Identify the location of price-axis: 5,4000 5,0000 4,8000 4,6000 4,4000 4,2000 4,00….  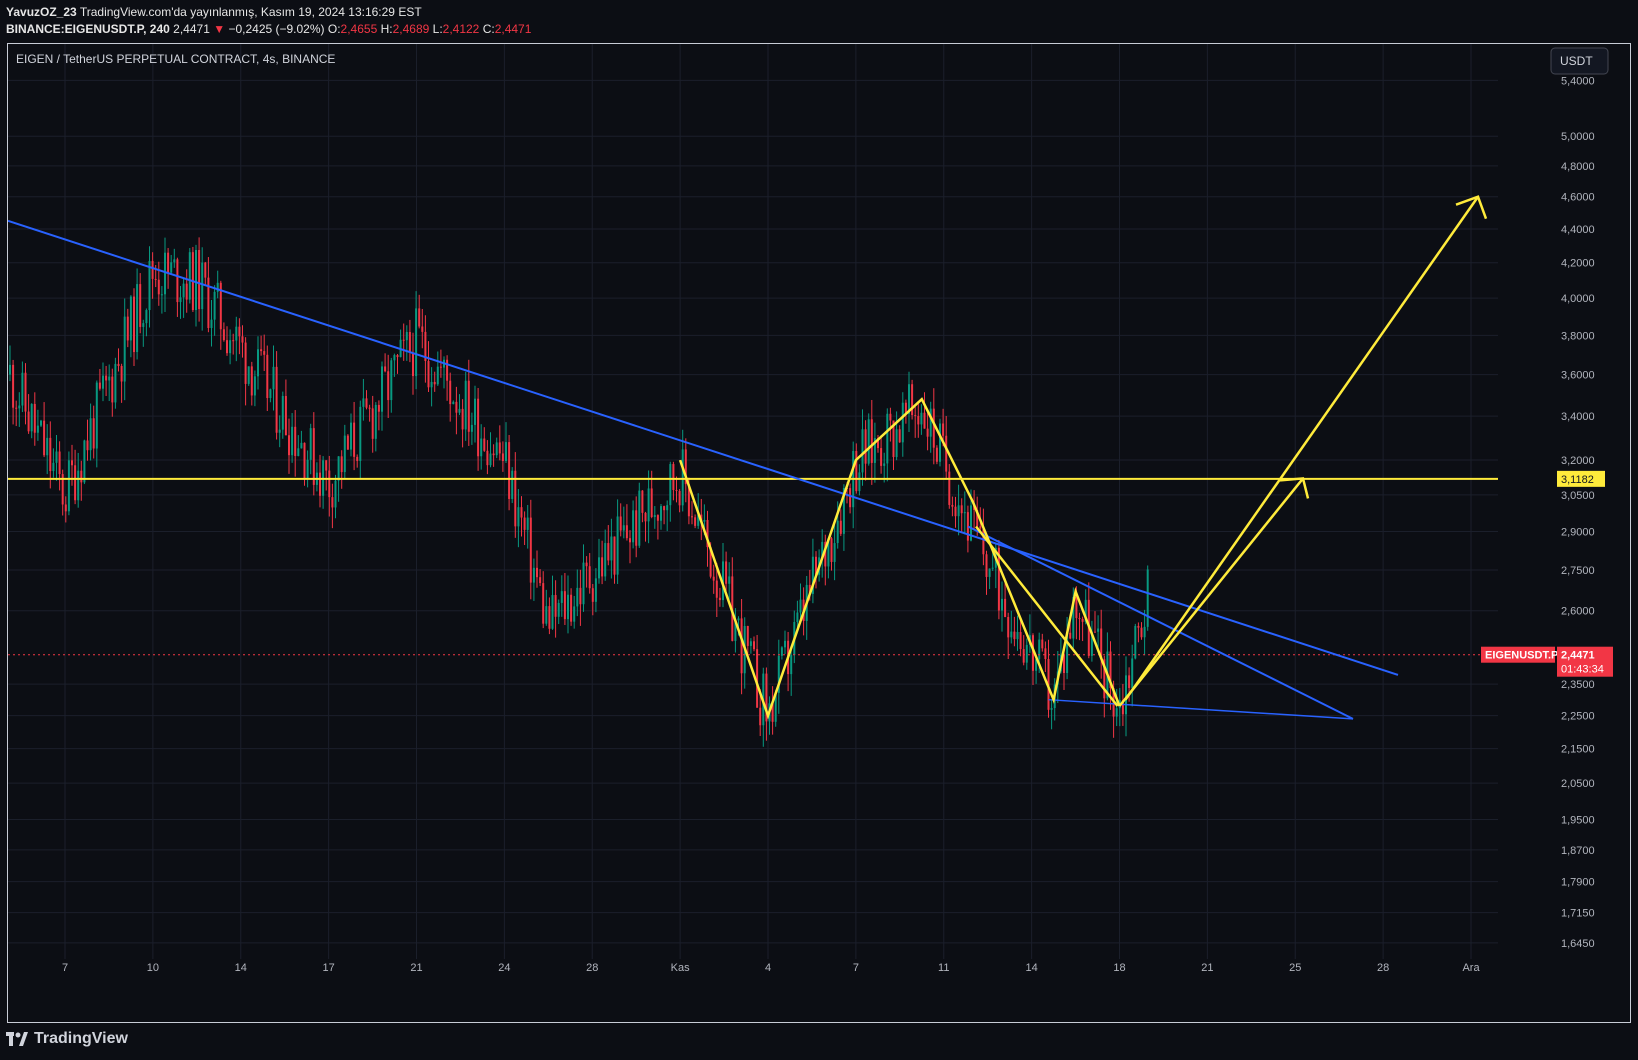
(1578, 512).